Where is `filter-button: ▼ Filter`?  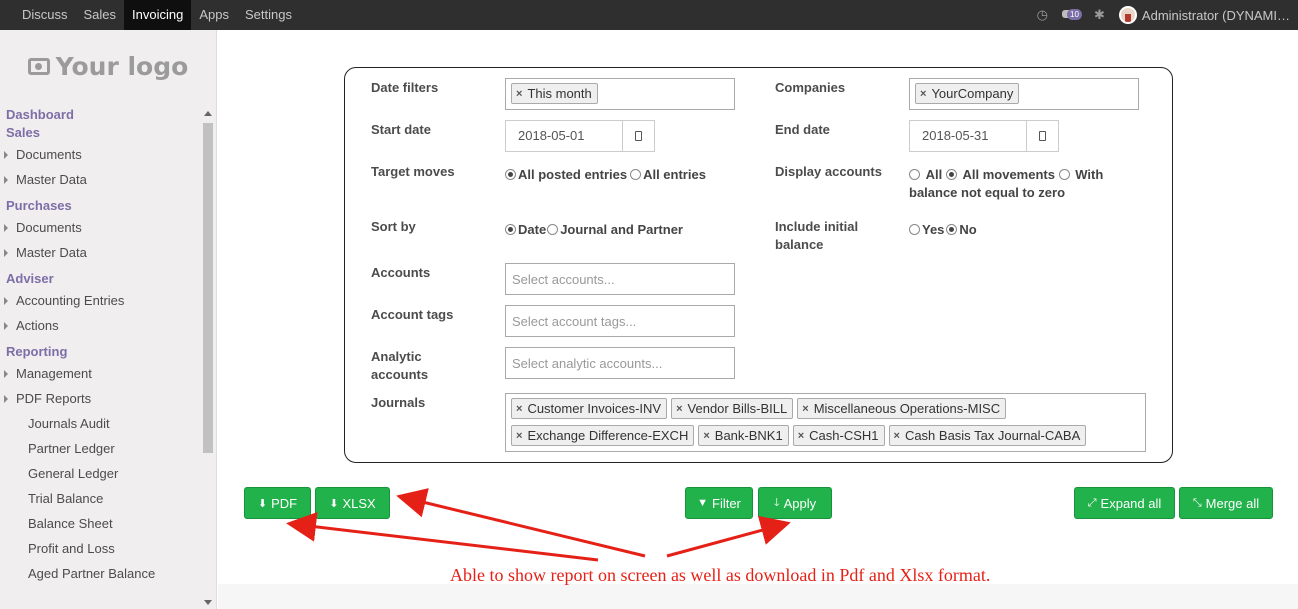 filter-button: ▼ Filter is located at coordinates (719, 503).